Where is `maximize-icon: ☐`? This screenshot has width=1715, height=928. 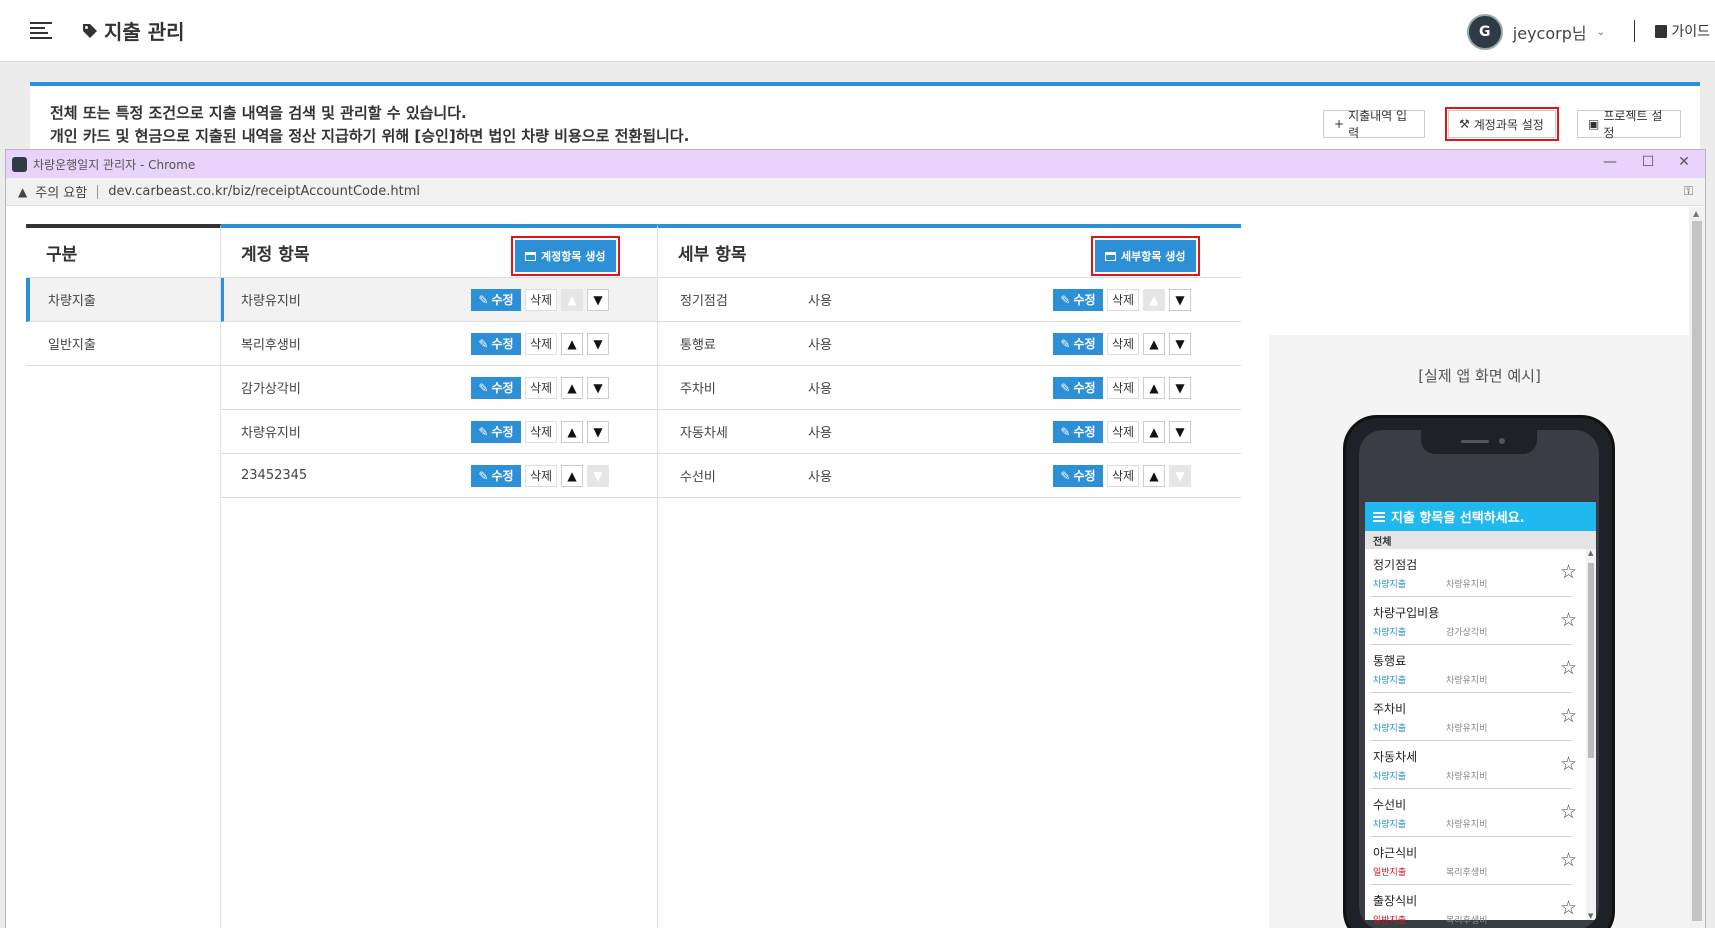 maximize-icon: ☐ is located at coordinates (1648, 162).